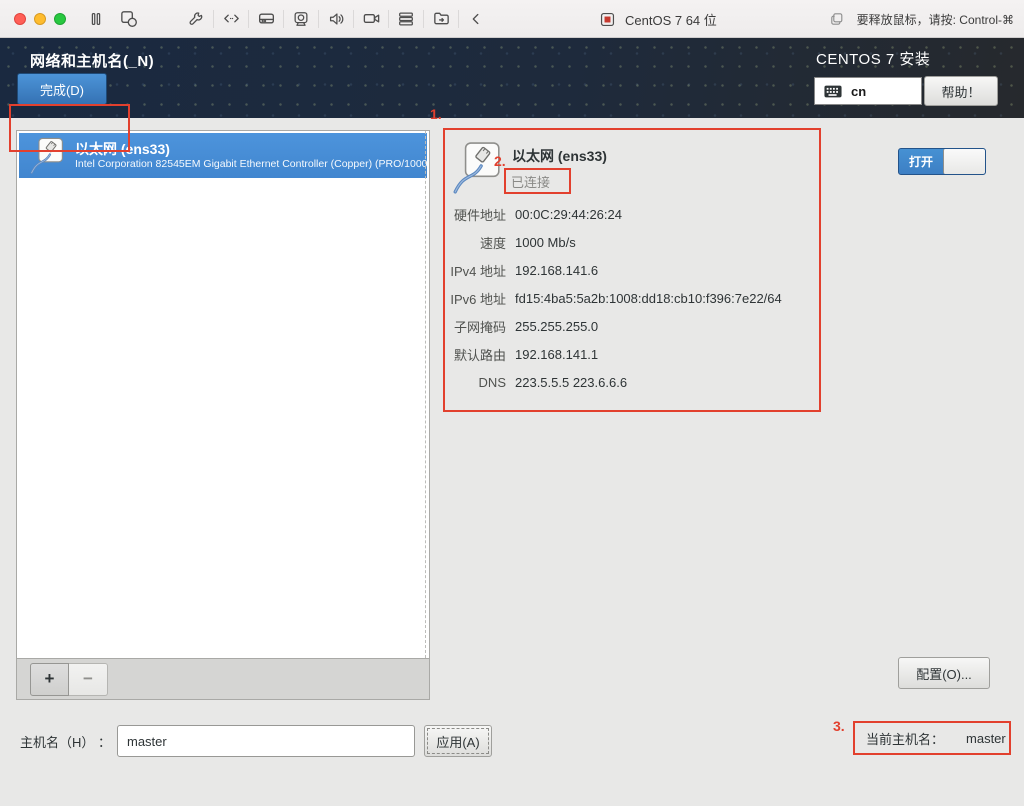  What do you see at coordinates (526, 326) in the screenshot?
I see `detail-row-netmask: 子网掩码 255.255.255.0` at bounding box center [526, 326].